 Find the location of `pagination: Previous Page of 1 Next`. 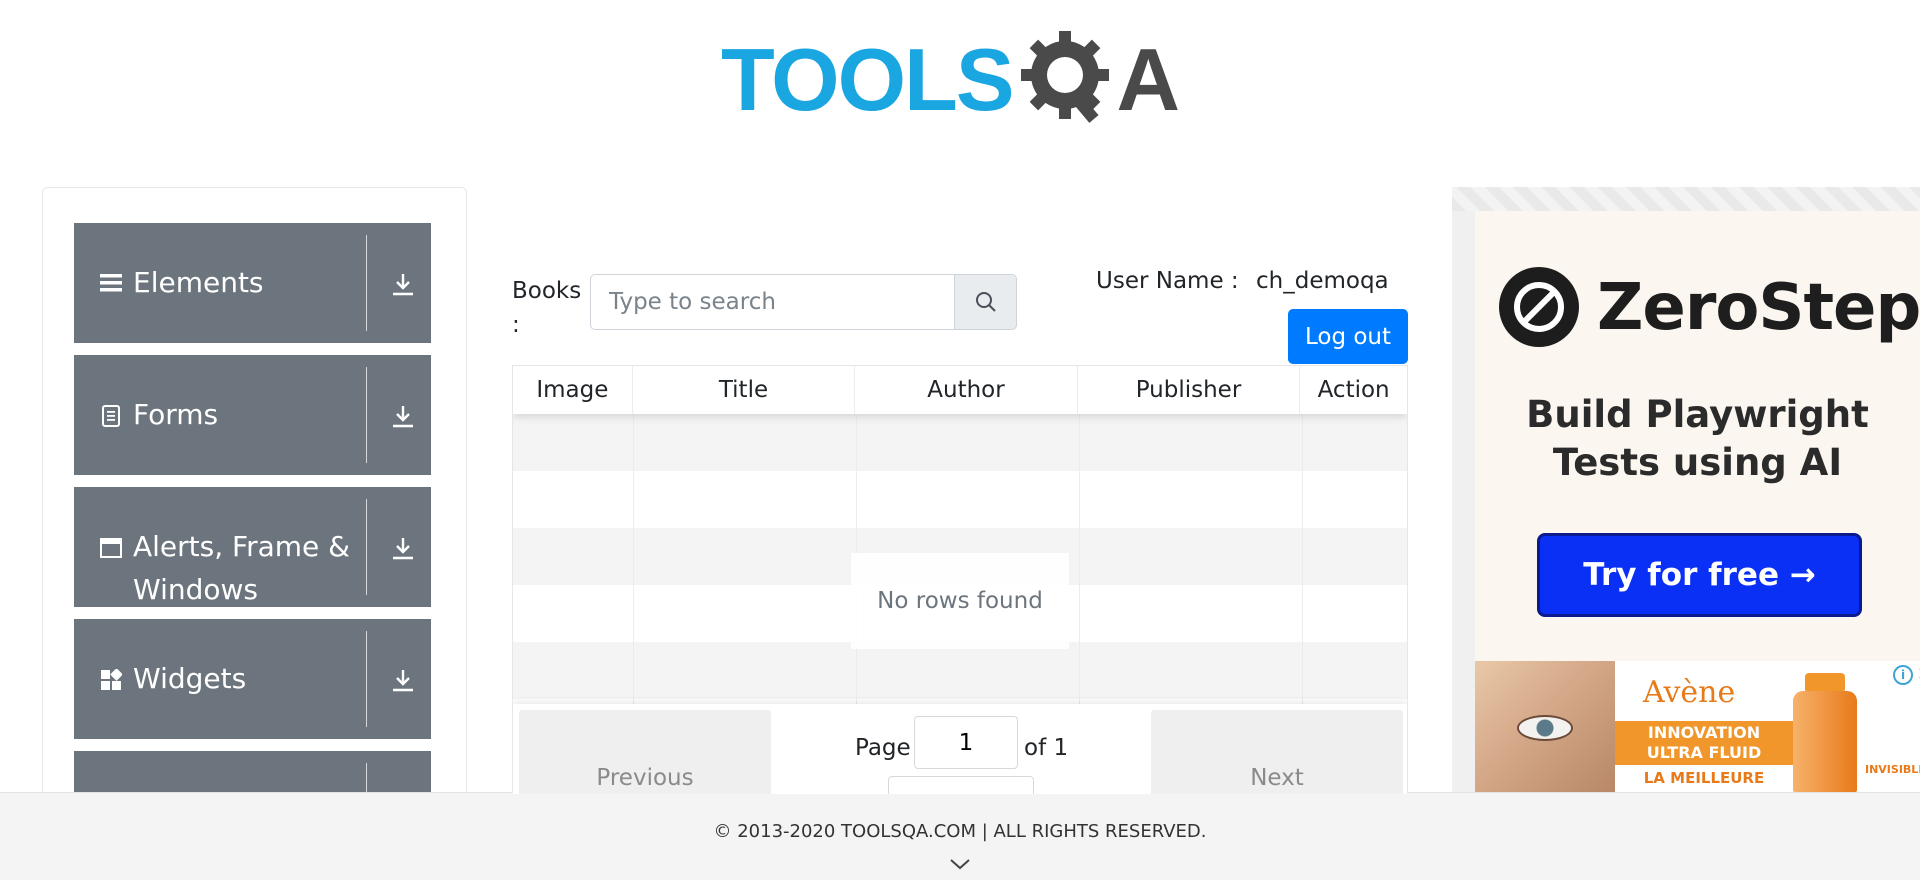

pagination: Previous Page of 1 Next is located at coordinates (960, 749).